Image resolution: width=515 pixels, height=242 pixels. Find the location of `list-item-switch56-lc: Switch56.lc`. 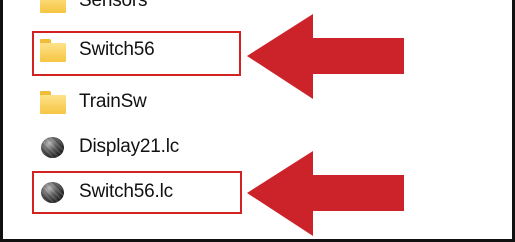

list-item-switch56-lc: Switch56.lc is located at coordinates (106, 192).